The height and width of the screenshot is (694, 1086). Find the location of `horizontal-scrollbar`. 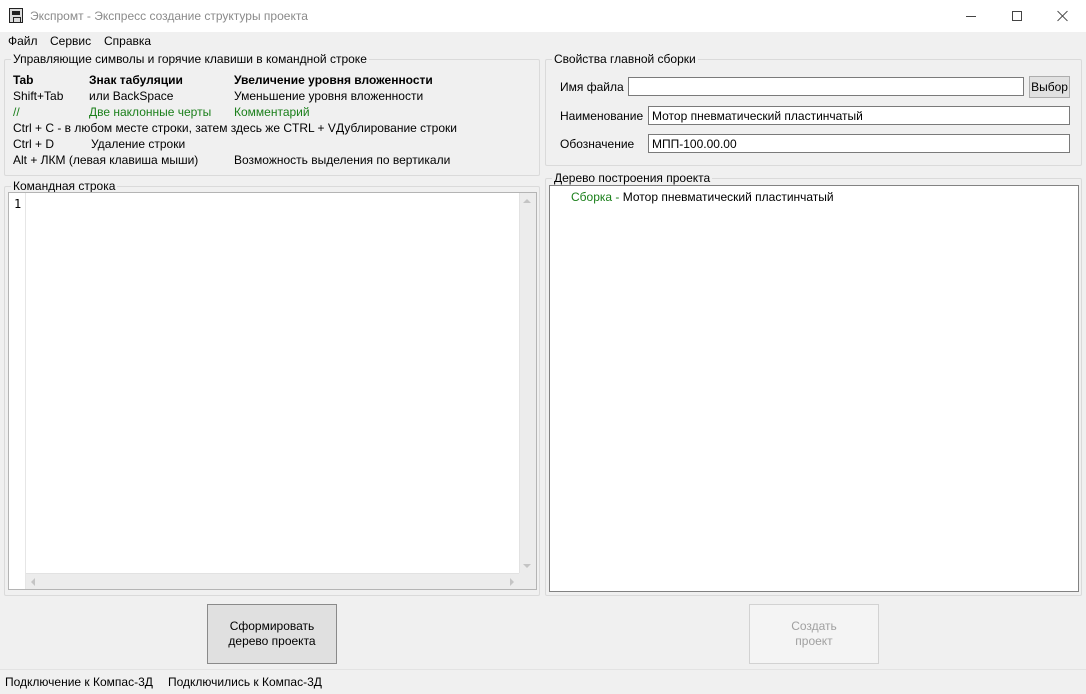

horizontal-scrollbar is located at coordinates (272, 581).